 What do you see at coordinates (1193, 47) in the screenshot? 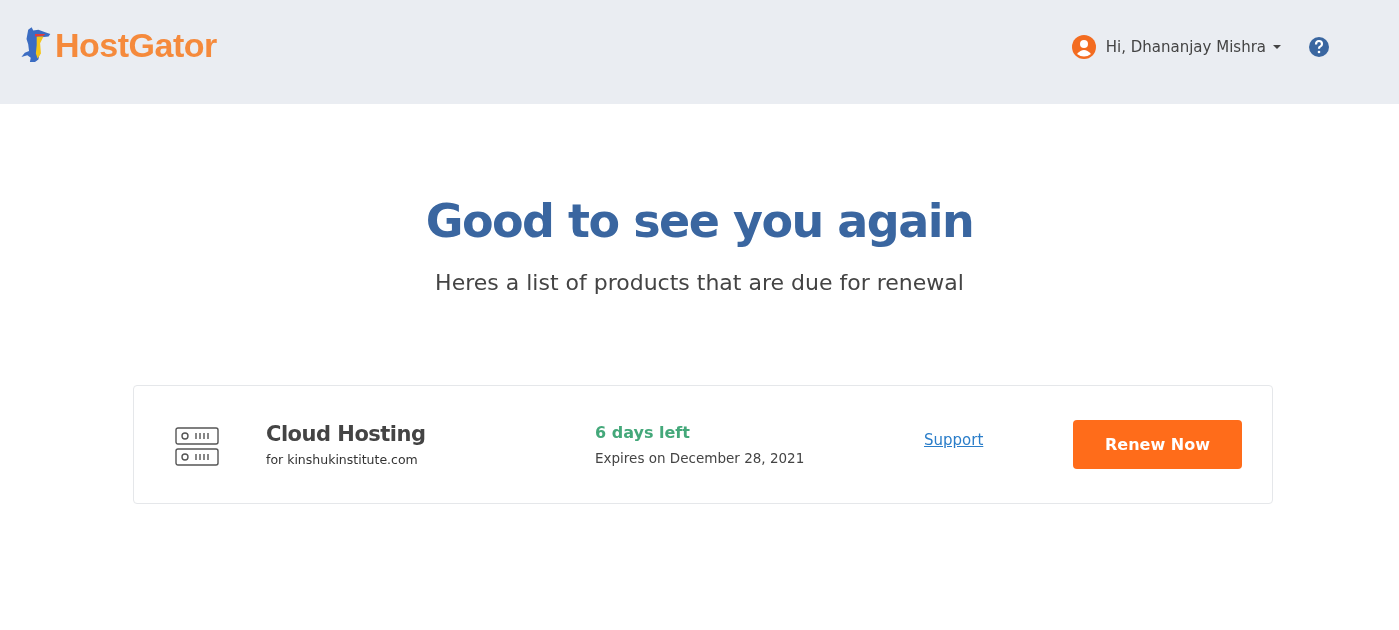
I see `user-menu: Hi, Dhananjay Mishra` at bounding box center [1193, 47].